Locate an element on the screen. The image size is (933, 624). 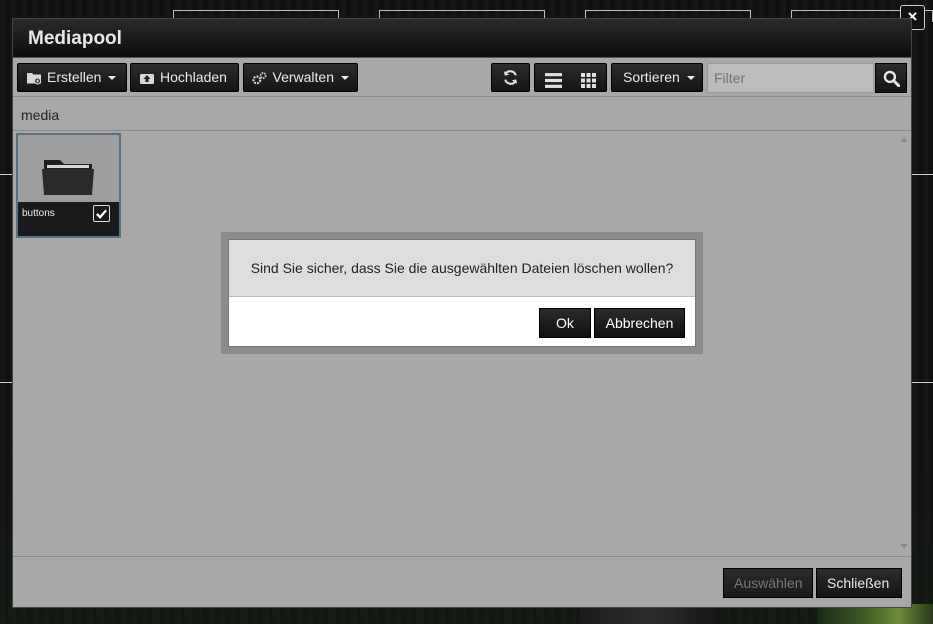
background-image is located at coordinates (650, 615).